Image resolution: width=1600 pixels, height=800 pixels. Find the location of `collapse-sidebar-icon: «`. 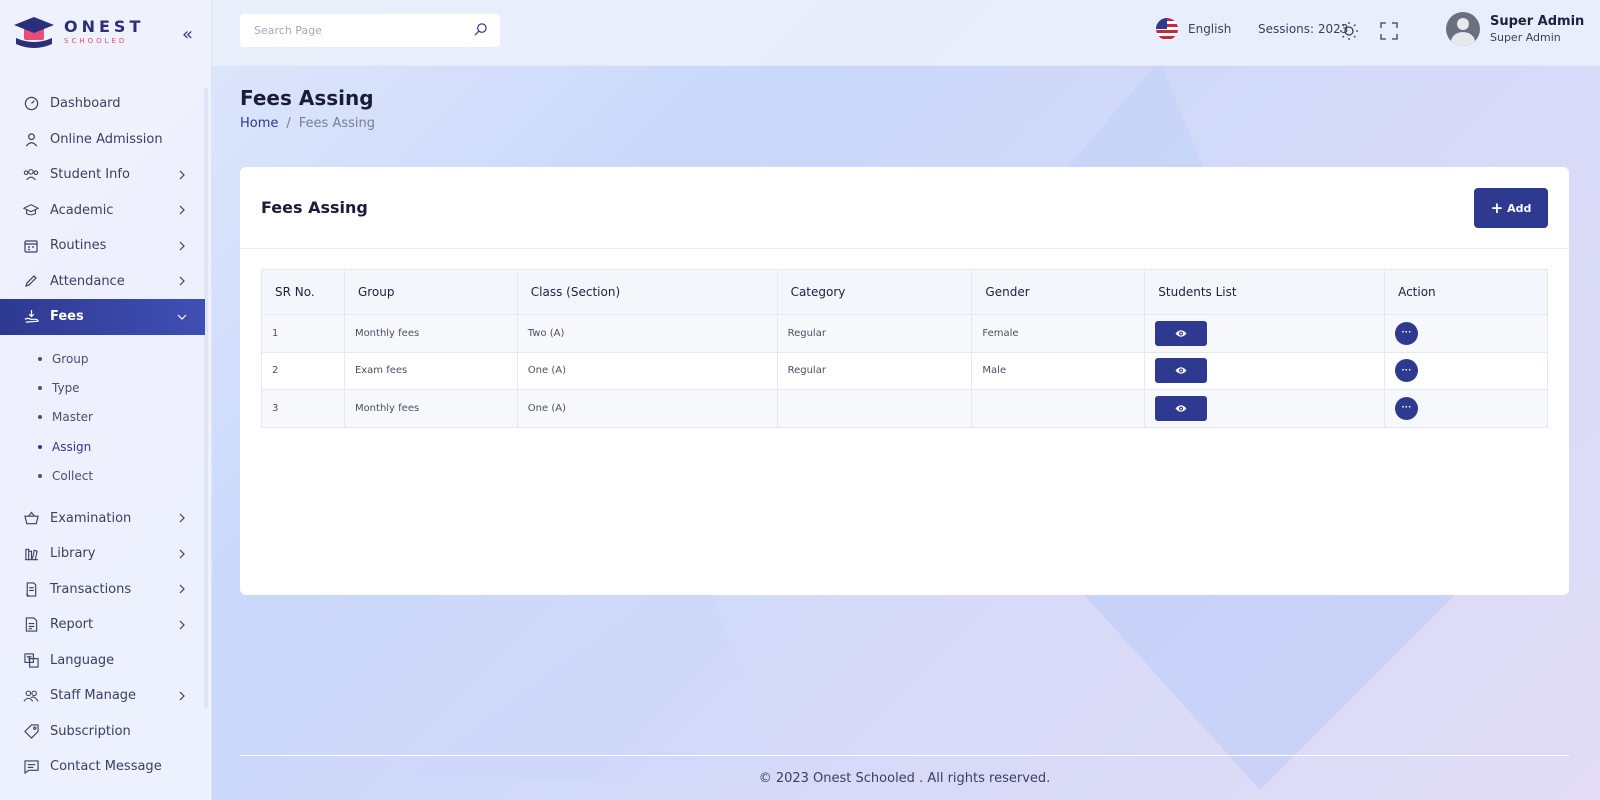

collapse-sidebar-icon: « is located at coordinates (187, 34).